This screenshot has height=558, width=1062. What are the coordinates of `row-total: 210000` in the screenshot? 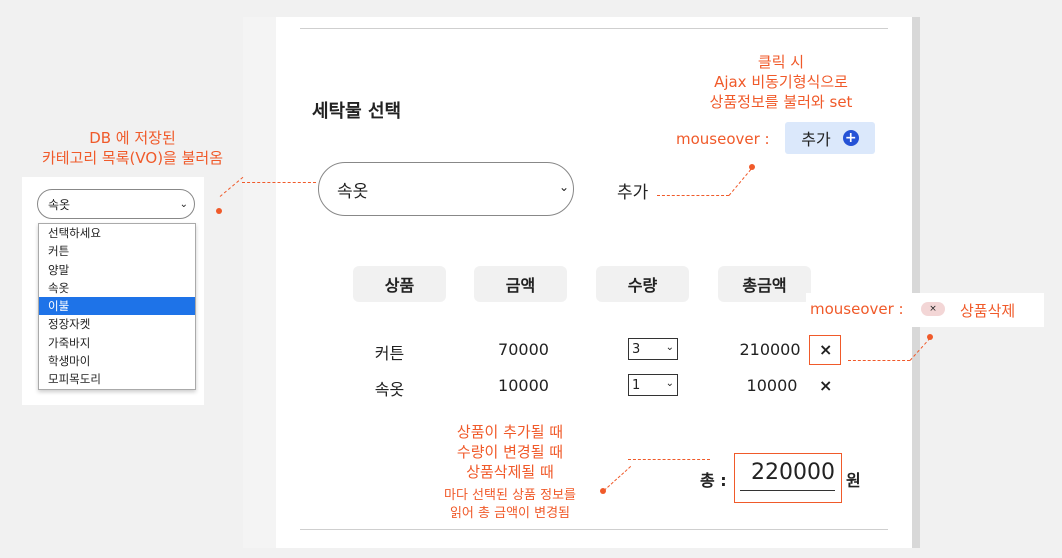 It's located at (770, 349).